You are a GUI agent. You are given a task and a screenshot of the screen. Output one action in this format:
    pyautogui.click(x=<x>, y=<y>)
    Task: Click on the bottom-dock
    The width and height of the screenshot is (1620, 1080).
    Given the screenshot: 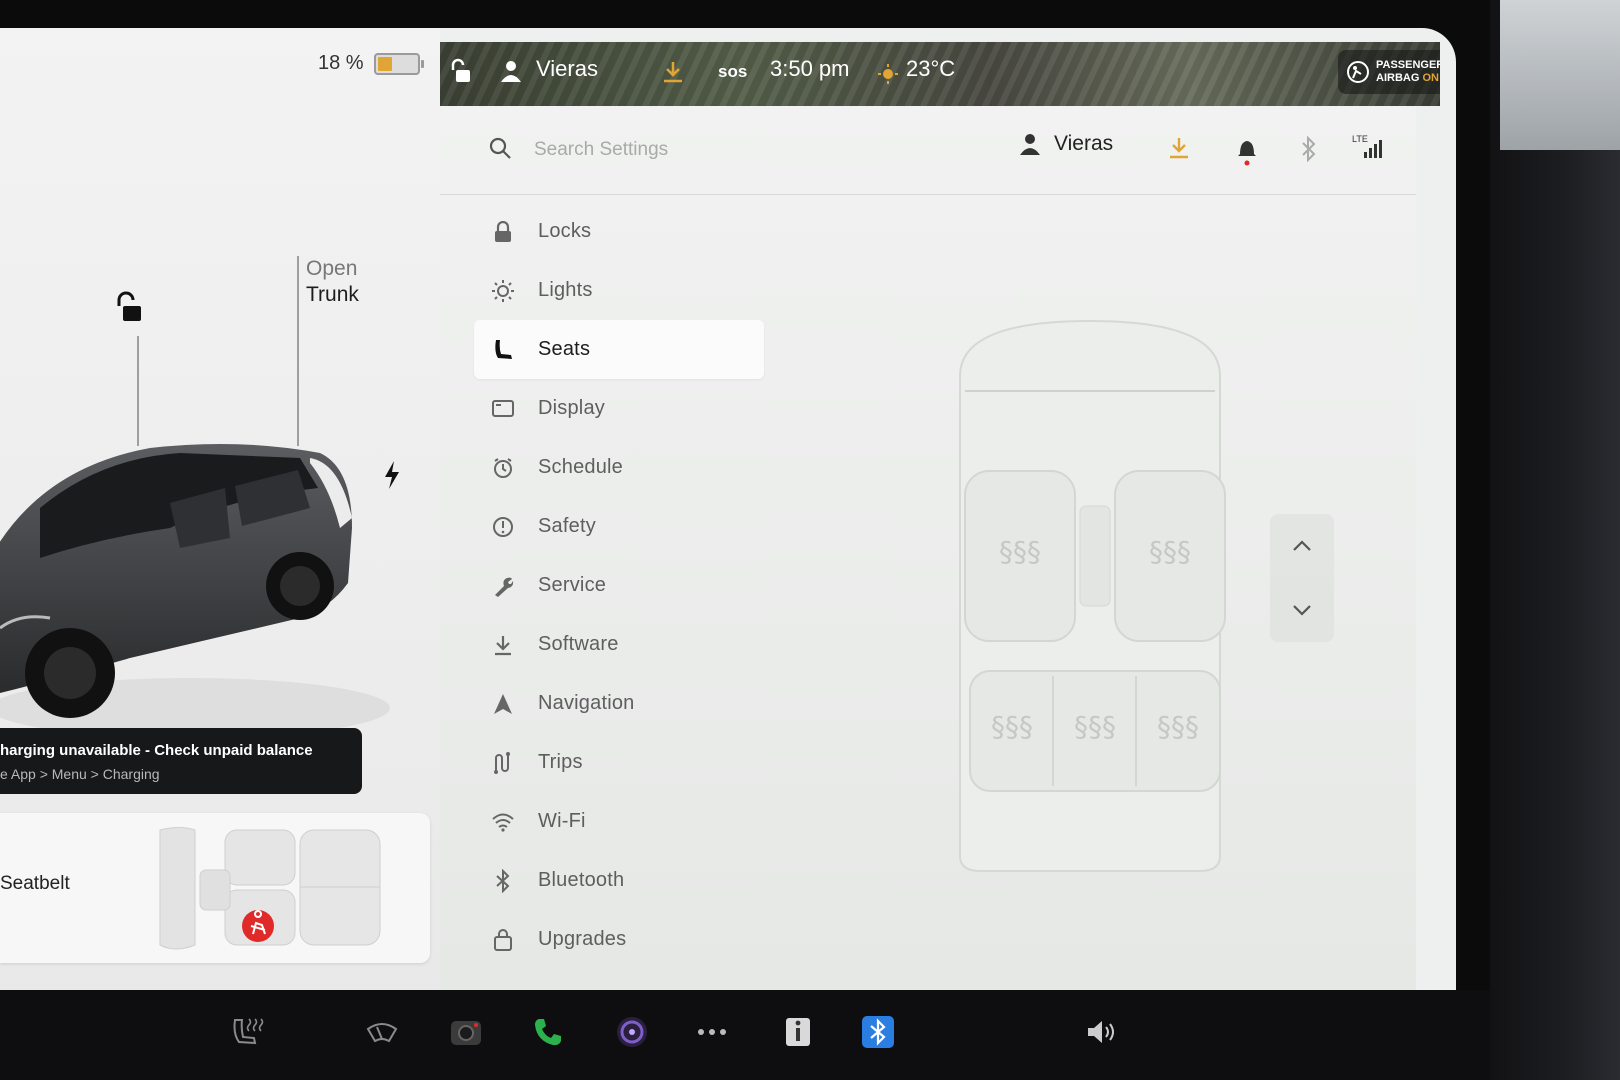 What is the action you would take?
    pyautogui.click(x=745, y=1035)
    